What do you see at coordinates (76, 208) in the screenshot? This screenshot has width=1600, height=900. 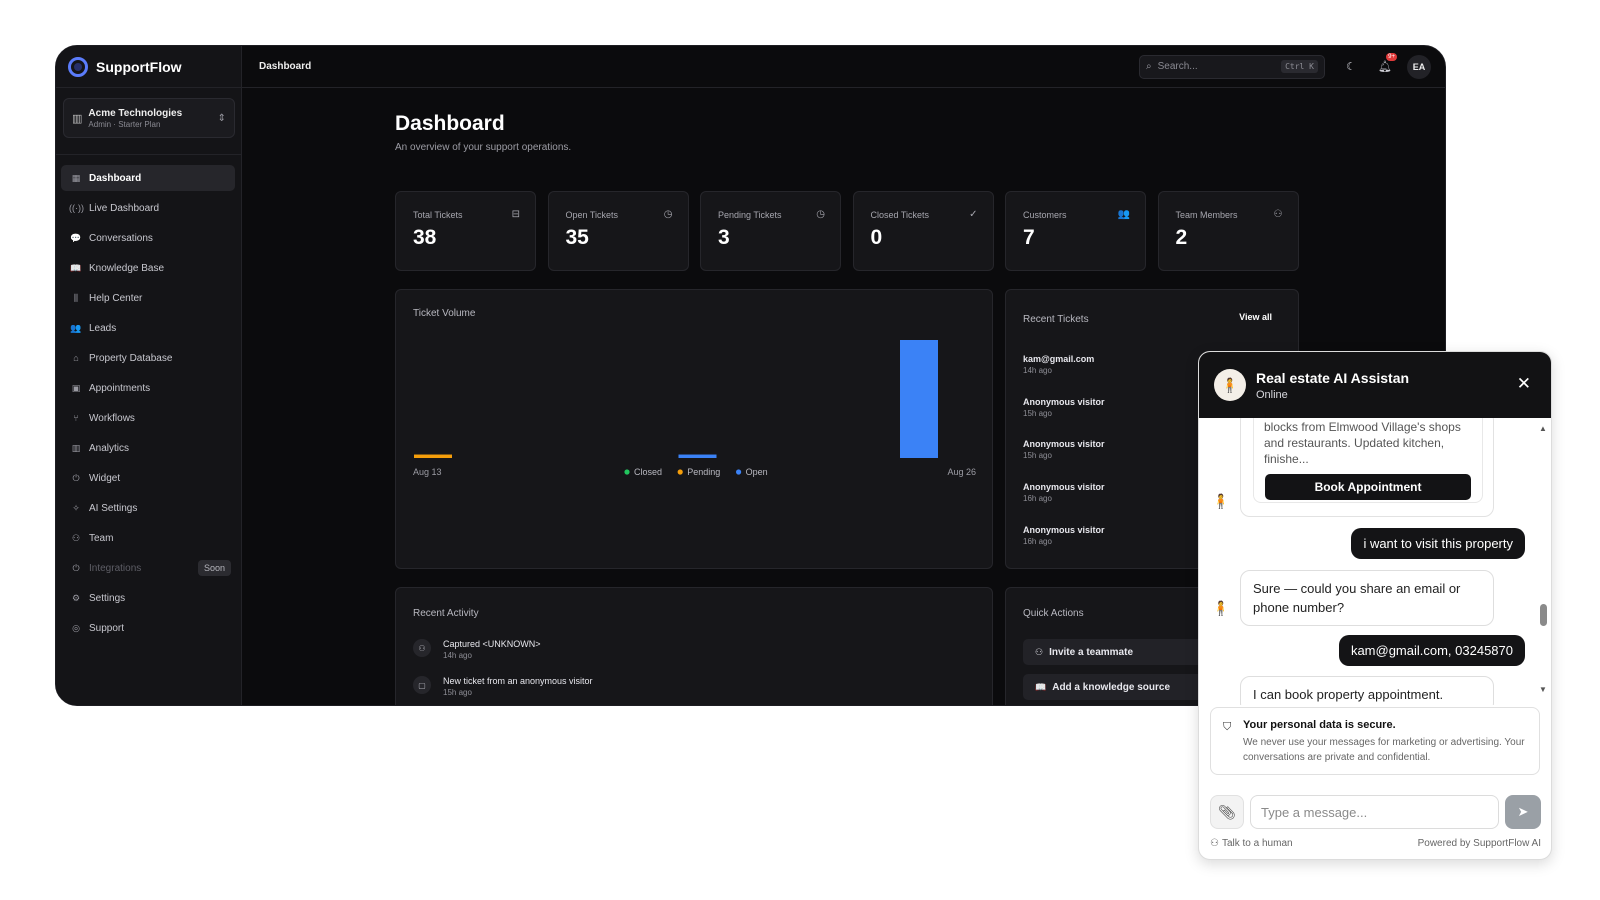 I see `radio-icon: ((·))` at bounding box center [76, 208].